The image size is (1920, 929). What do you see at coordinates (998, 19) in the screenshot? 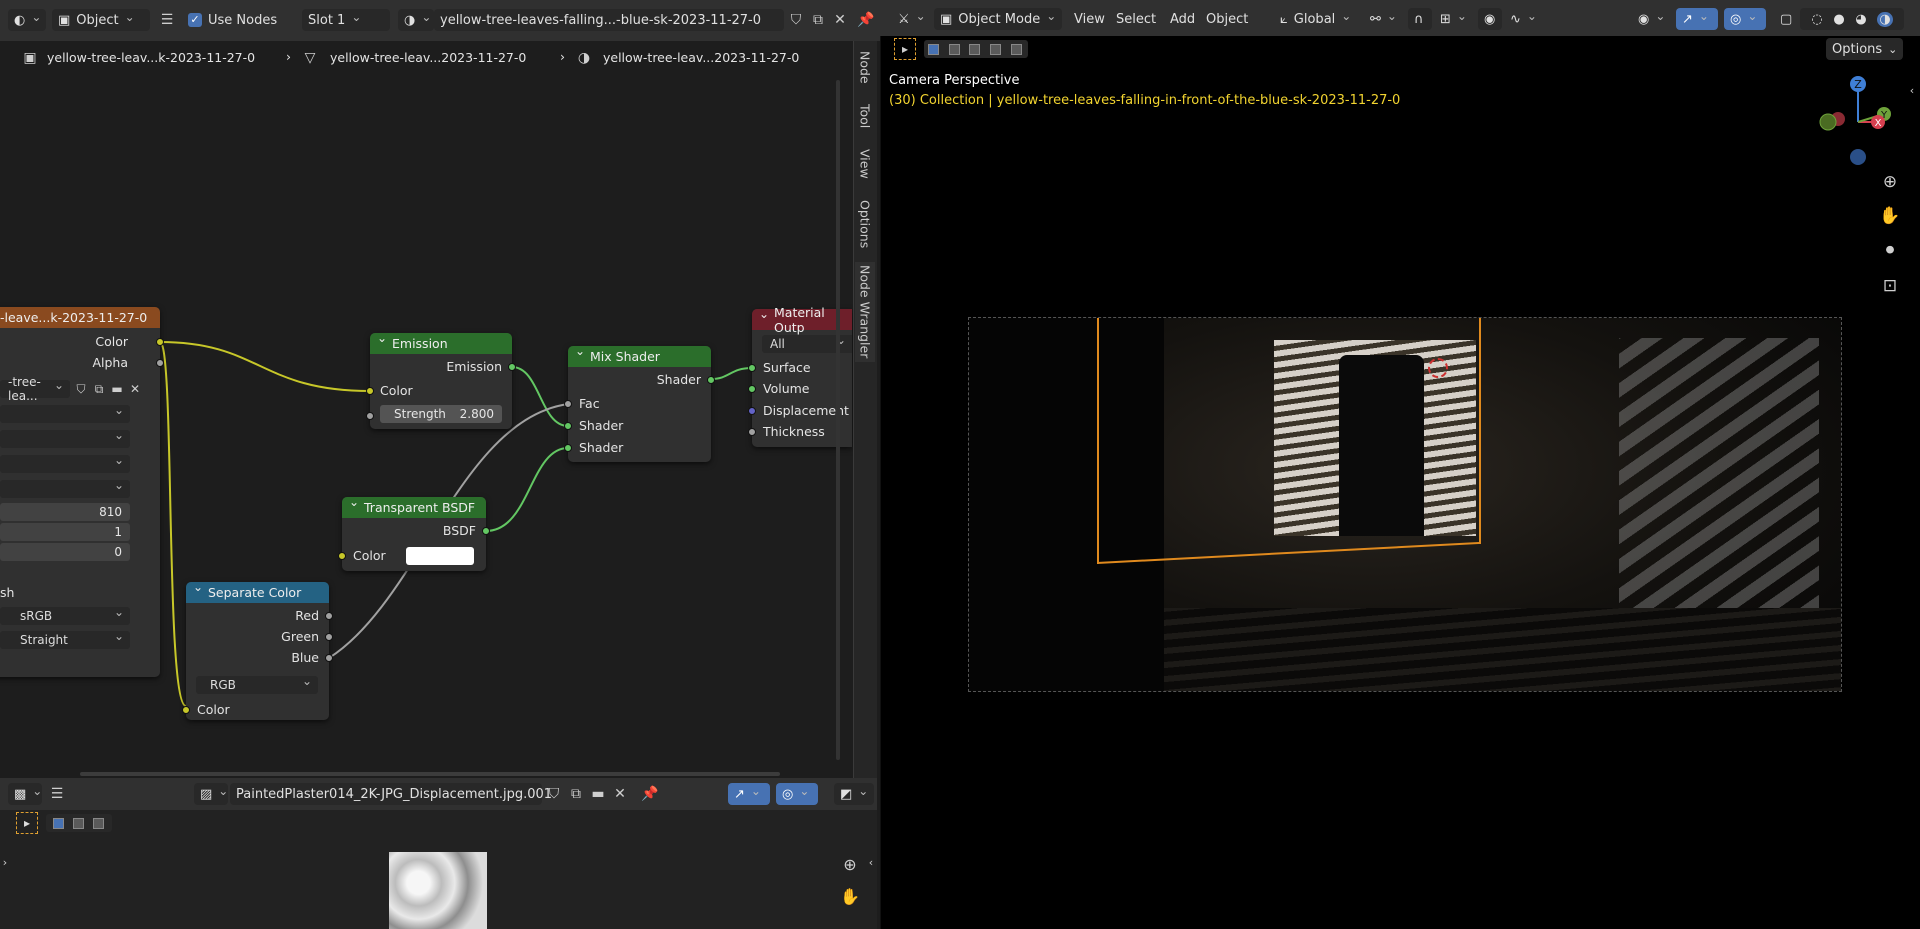
I see `mode-dropdown: ▣ Object Mode` at bounding box center [998, 19].